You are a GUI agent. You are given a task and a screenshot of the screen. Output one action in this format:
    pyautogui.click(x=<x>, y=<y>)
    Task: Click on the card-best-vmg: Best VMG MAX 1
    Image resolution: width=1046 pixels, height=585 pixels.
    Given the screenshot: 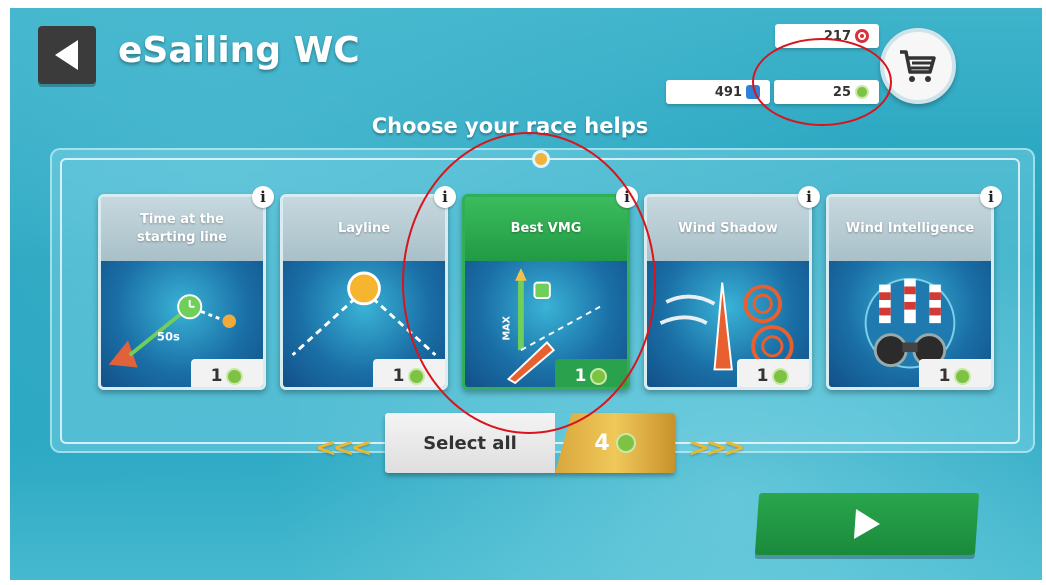 What is the action you would take?
    pyautogui.click(x=546, y=292)
    